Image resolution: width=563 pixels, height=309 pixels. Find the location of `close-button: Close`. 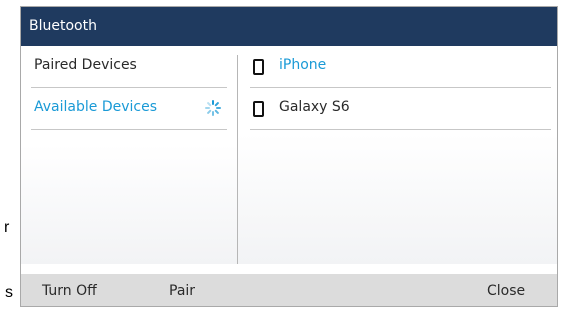

close-button: Close is located at coordinates (506, 291).